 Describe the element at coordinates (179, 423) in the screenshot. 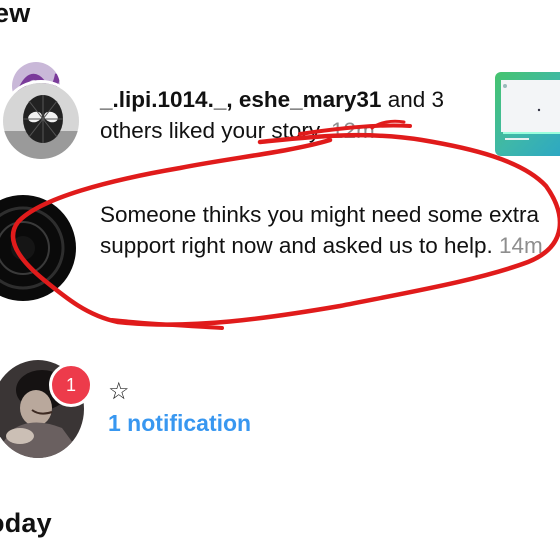

I see `notification-link: 1 notification` at that location.